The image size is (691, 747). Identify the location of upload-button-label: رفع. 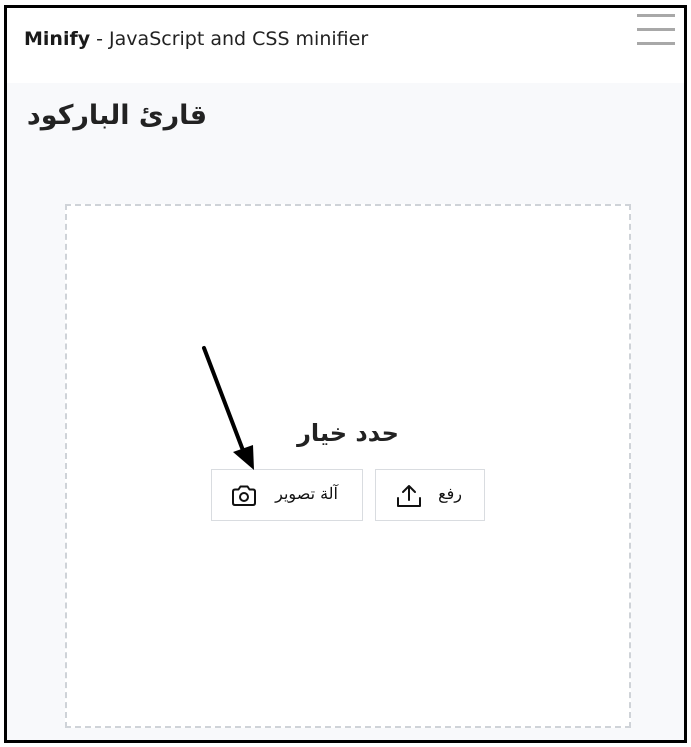
(450, 493).